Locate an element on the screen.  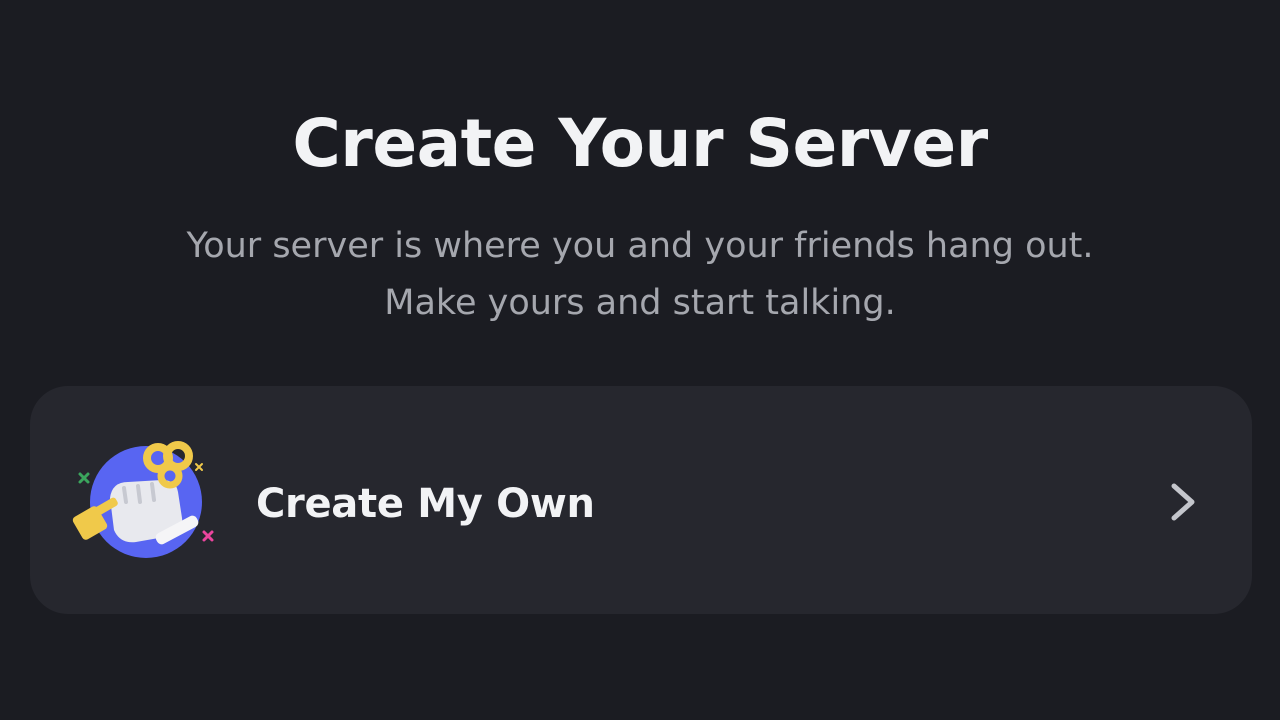
page-title: Create Your Server is located at coordinates (640, 143).